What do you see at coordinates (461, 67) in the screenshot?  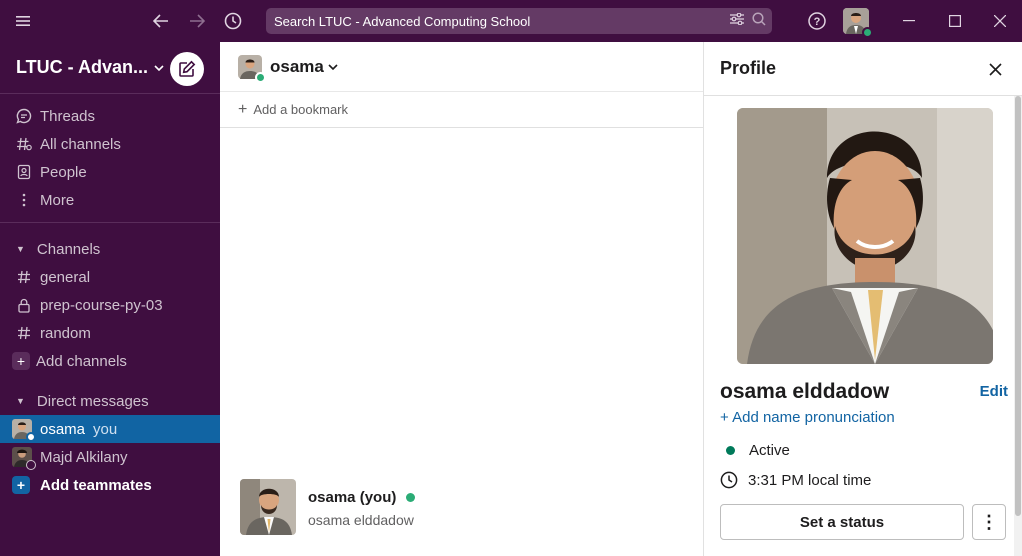 I see `channel-header: osama` at bounding box center [461, 67].